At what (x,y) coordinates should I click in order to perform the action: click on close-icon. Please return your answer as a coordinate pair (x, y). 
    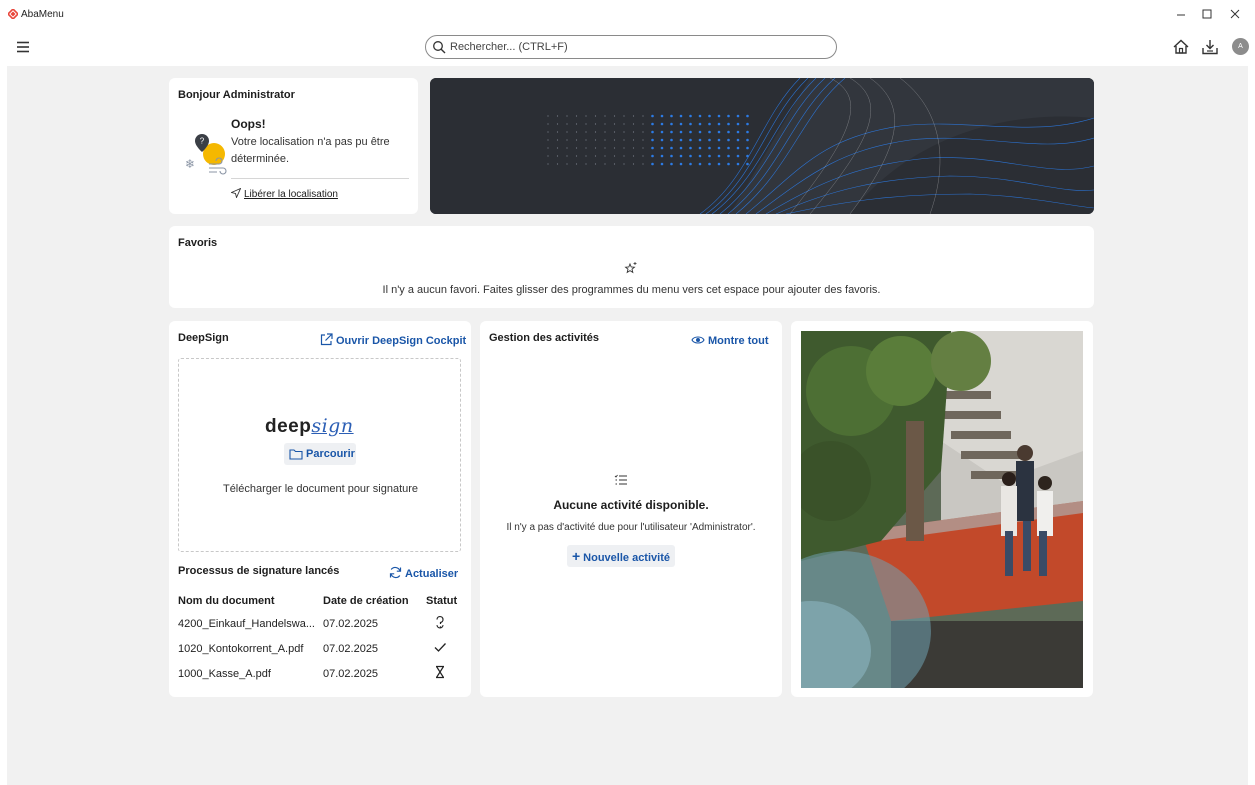
    Looking at the image, I should click on (1235, 14).